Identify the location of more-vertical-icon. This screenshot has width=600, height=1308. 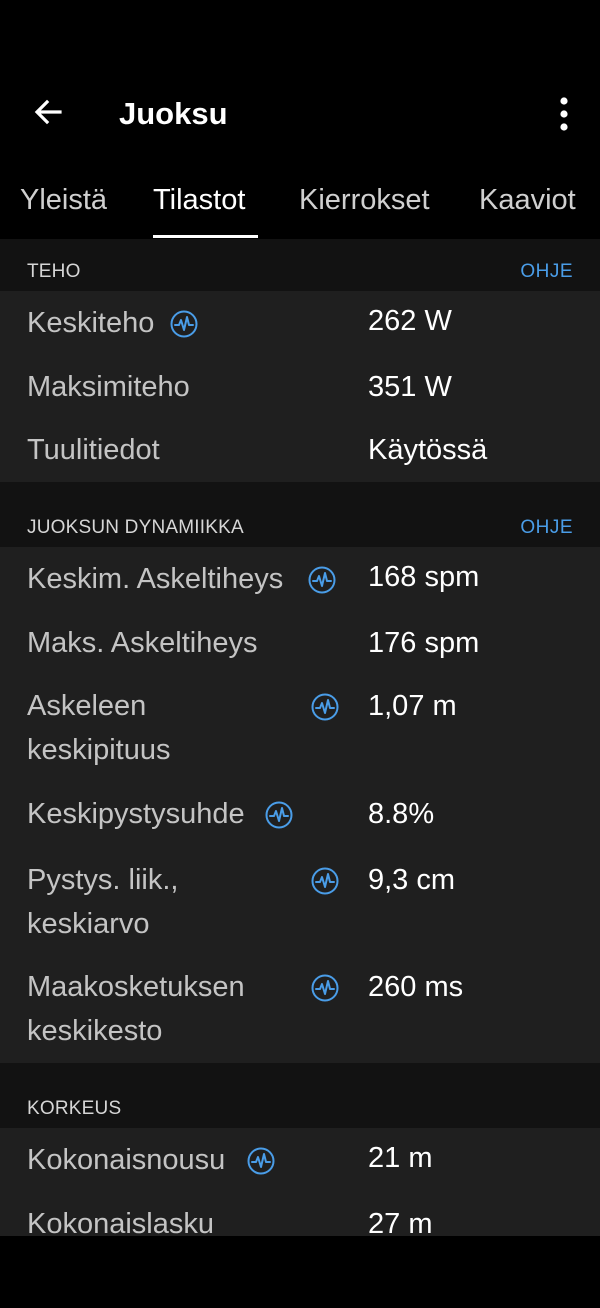
(564, 114).